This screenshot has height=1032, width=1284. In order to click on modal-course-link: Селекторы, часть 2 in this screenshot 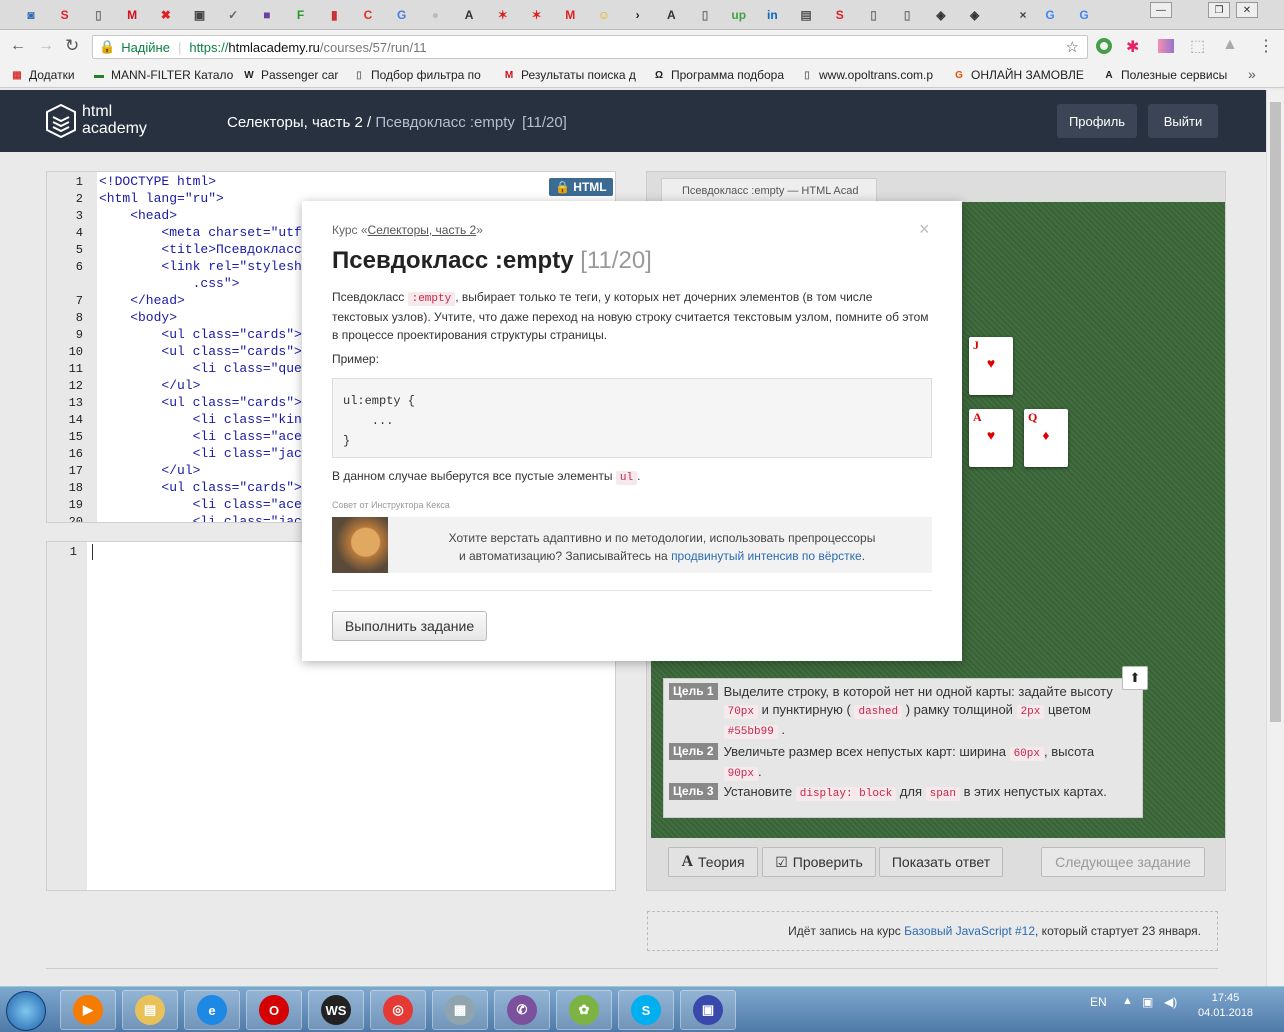, I will do `click(422, 230)`.